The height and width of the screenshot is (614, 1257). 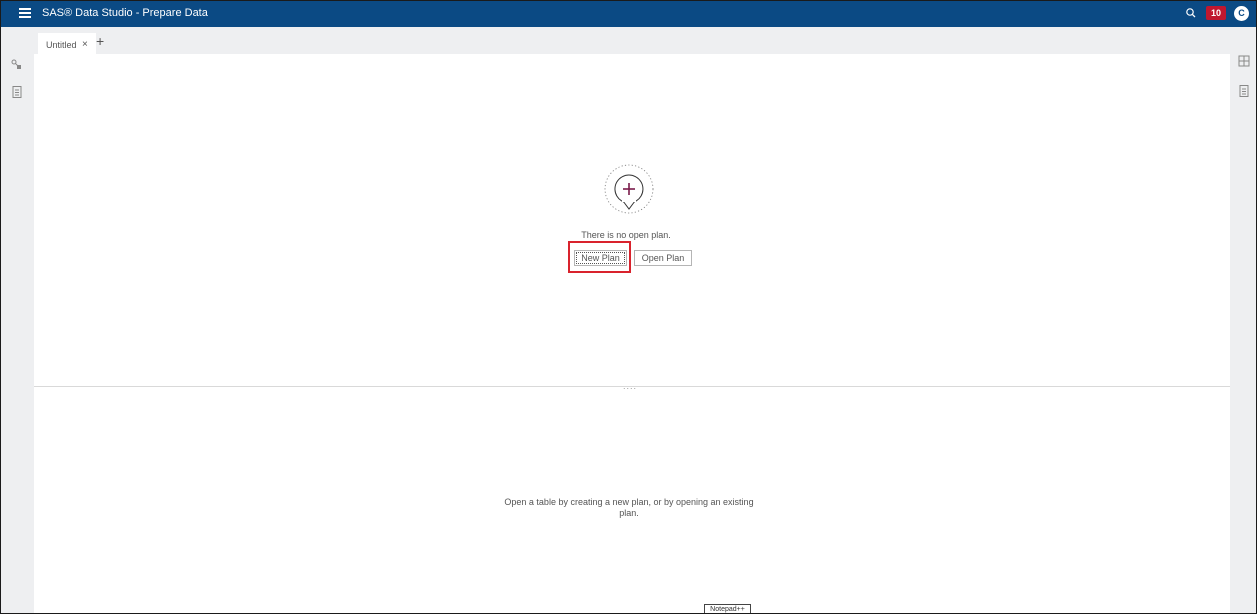 What do you see at coordinates (85, 44) in the screenshot?
I see `close-icon: ×` at bounding box center [85, 44].